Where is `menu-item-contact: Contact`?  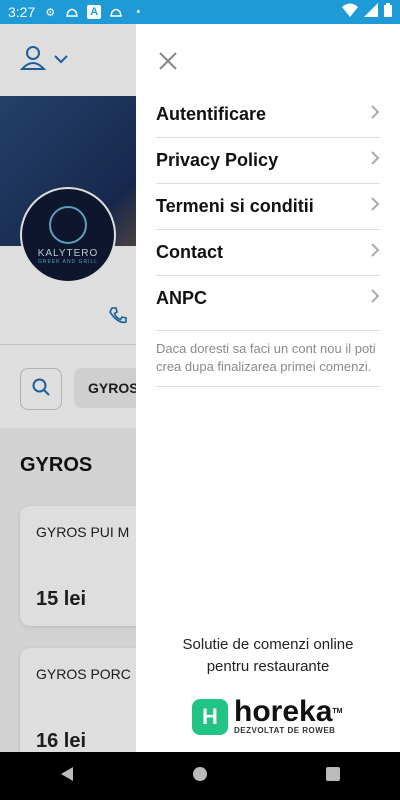
menu-item-contact: Contact is located at coordinates (268, 253).